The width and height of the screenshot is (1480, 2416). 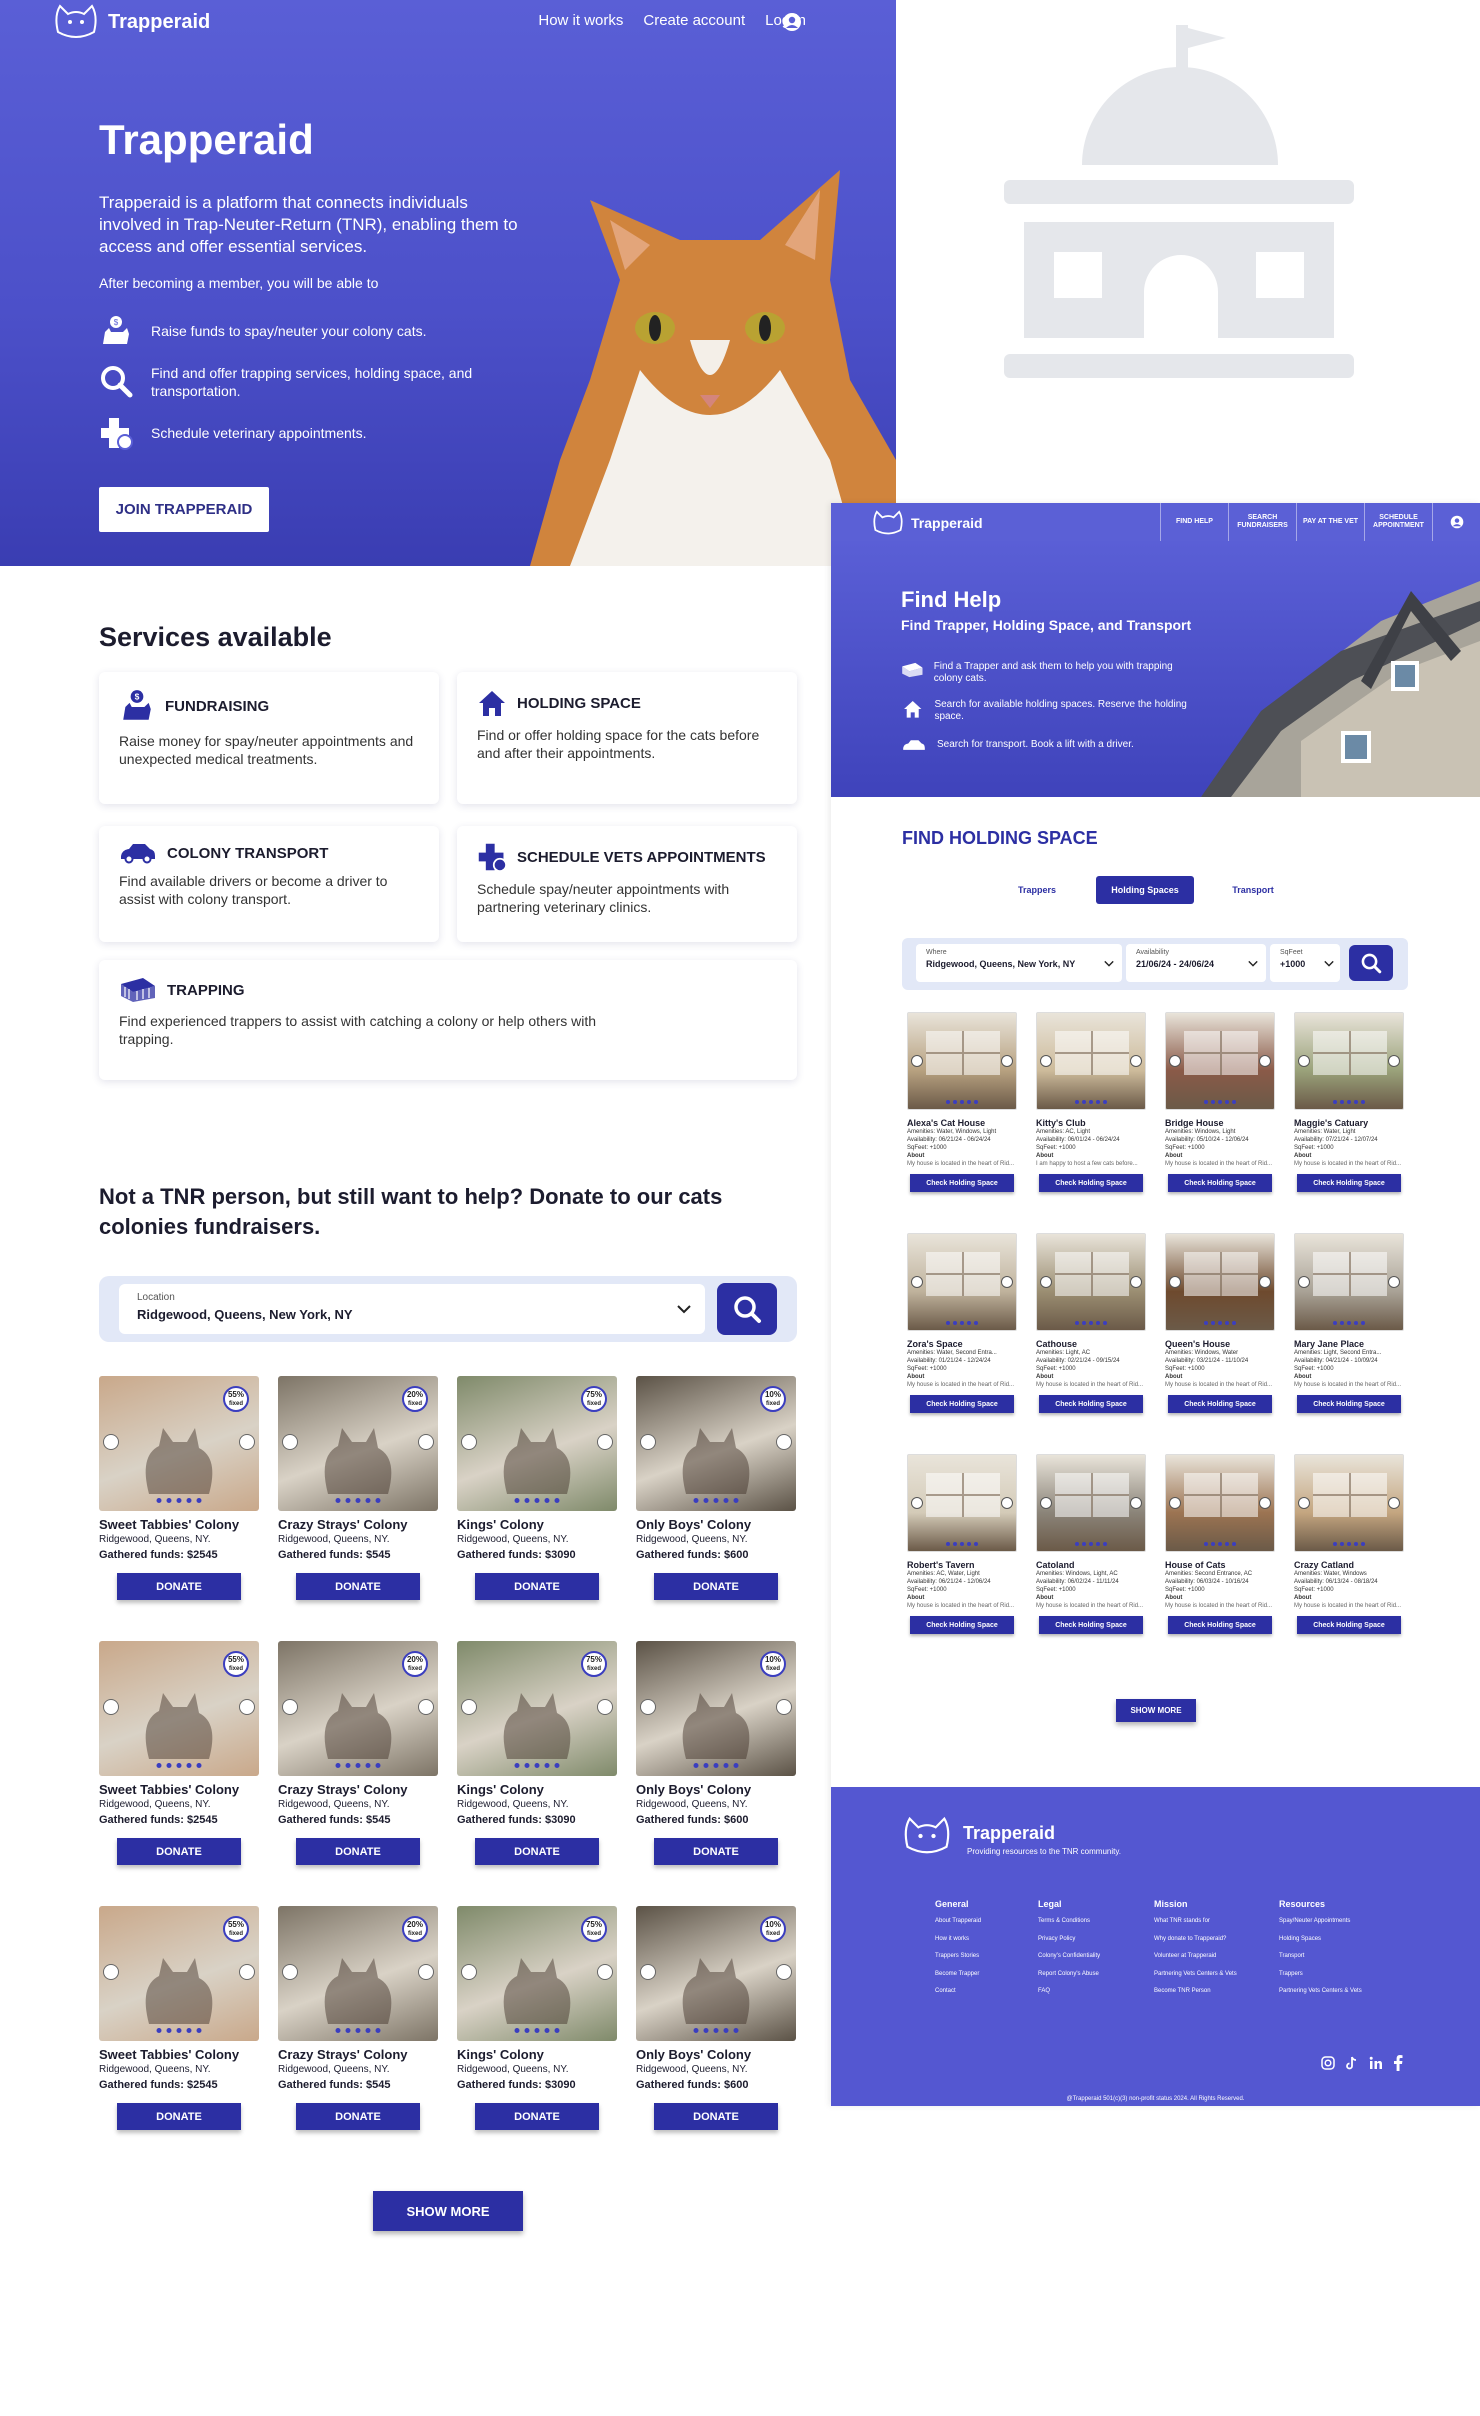 I want to click on availability-field: Availability 21/06/24 - 24/06/24, so click(x=1196, y=963).